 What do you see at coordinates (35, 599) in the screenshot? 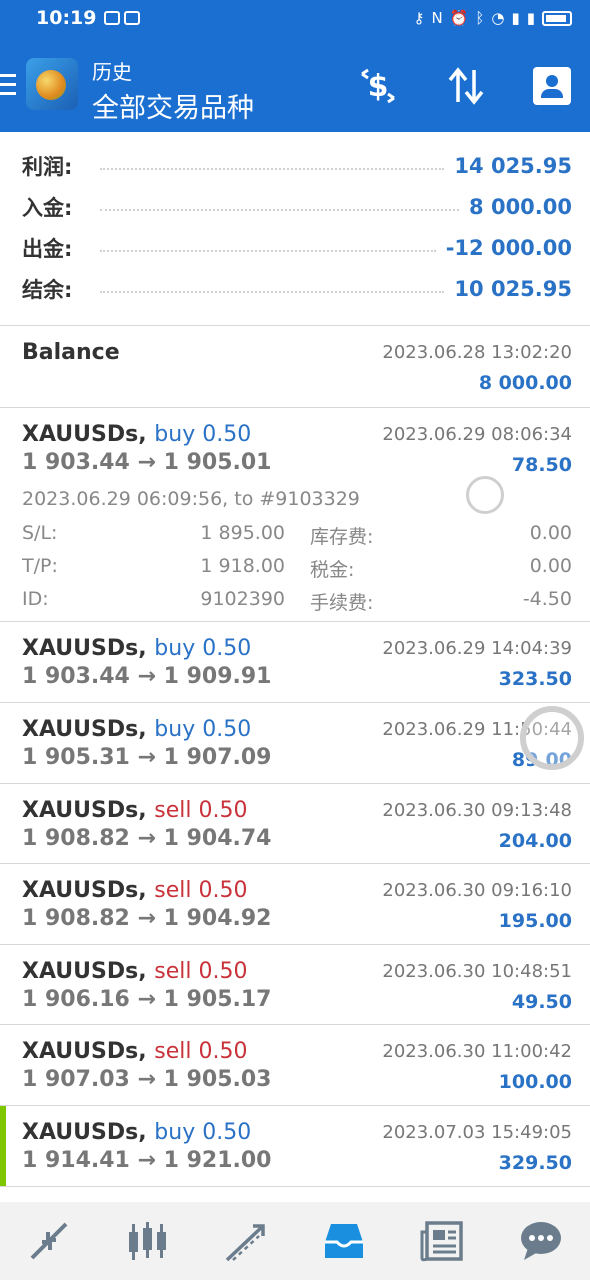
I see `id-label: ID:` at bounding box center [35, 599].